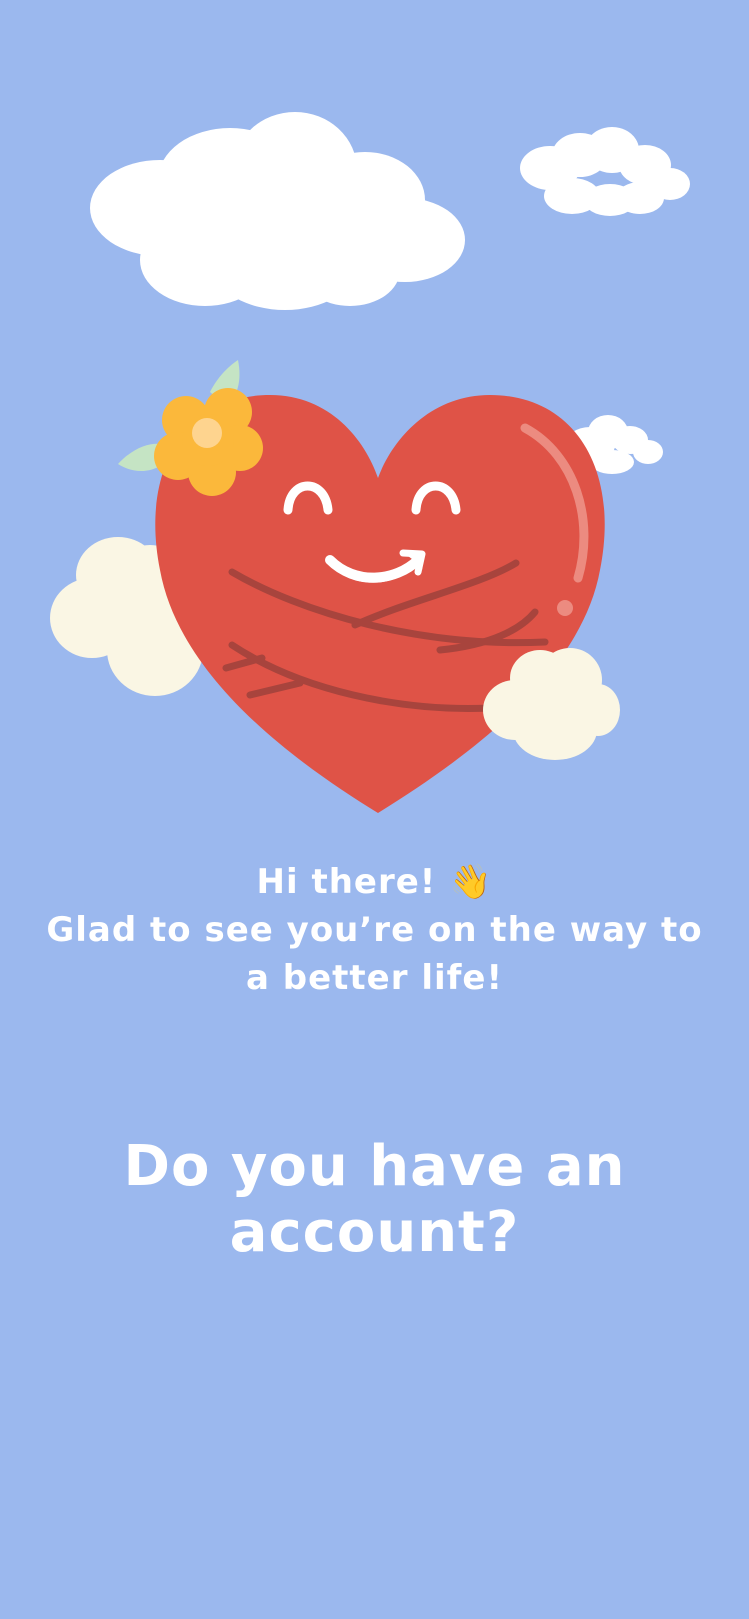 The height and width of the screenshot is (1619, 749). I want to click on greeting-line-1: Hi there! 👋, so click(374, 882).